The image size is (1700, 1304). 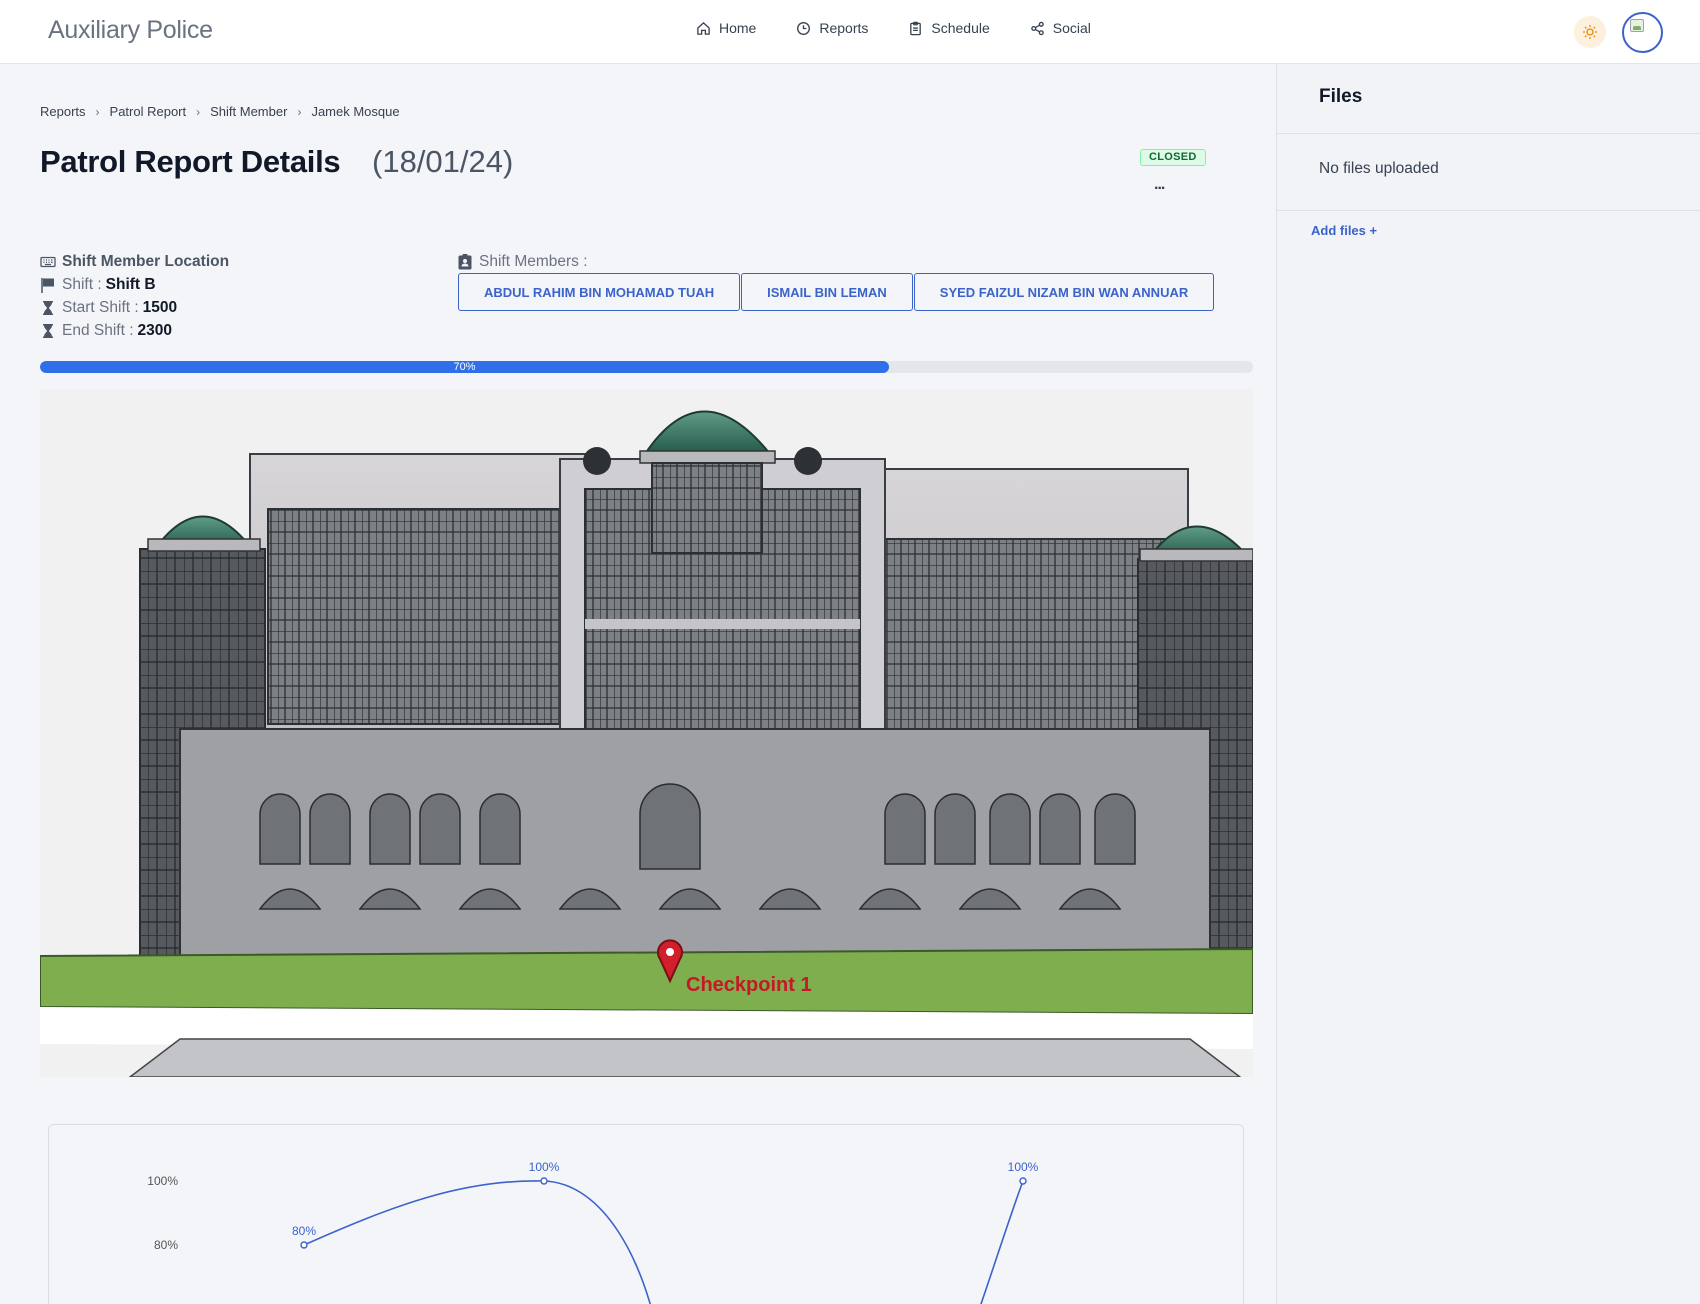 I want to click on progress-label: 70%, so click(x=464, y=367).